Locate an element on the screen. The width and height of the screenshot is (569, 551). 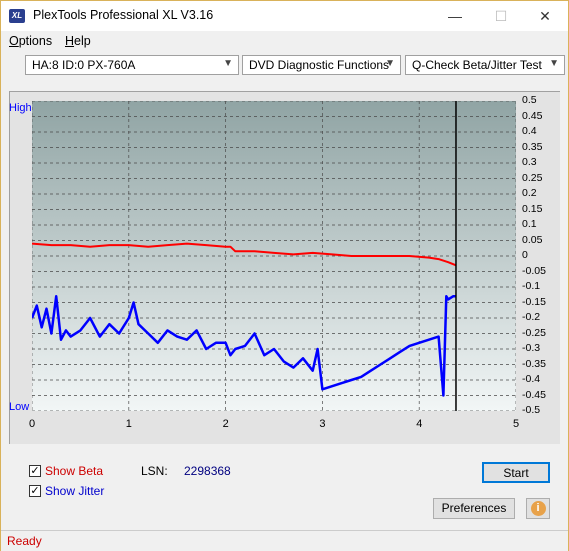
y-tick-label: -0.25 is located at coordinates (534, 332).